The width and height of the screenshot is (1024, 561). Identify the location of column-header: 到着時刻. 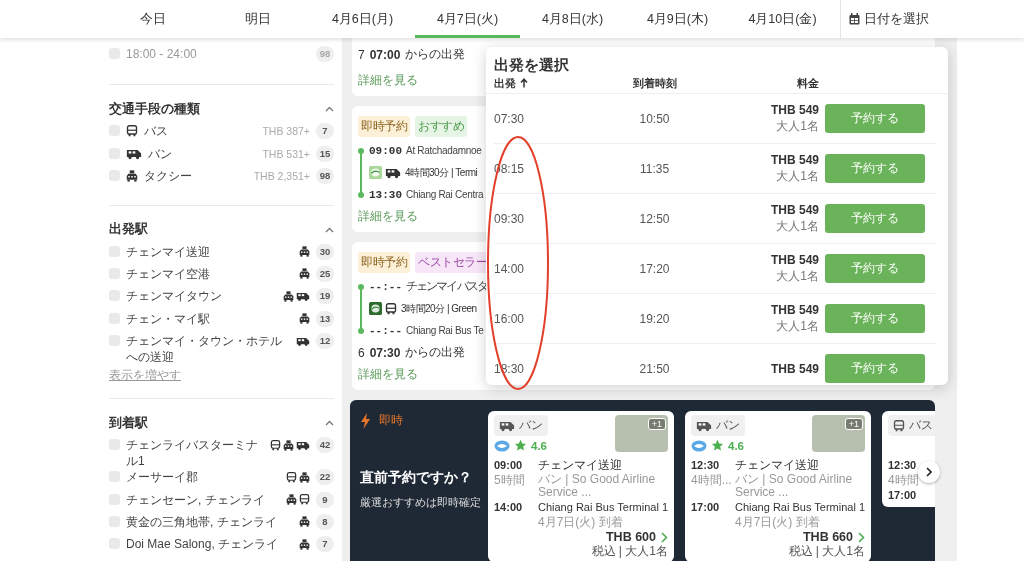
(654, 84).